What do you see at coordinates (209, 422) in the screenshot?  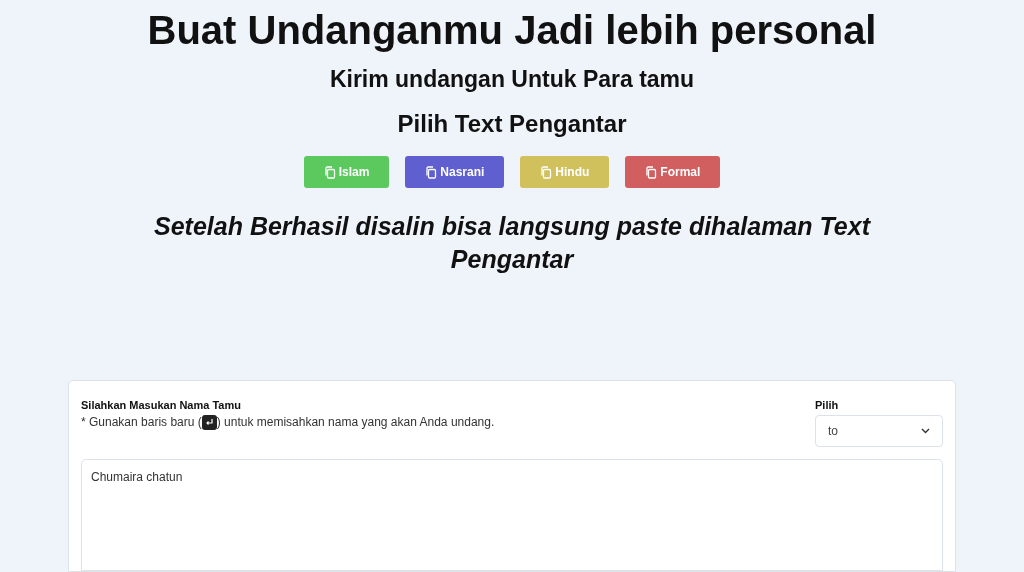 I see `enter-key-icon` at bounding box center [209, 422].